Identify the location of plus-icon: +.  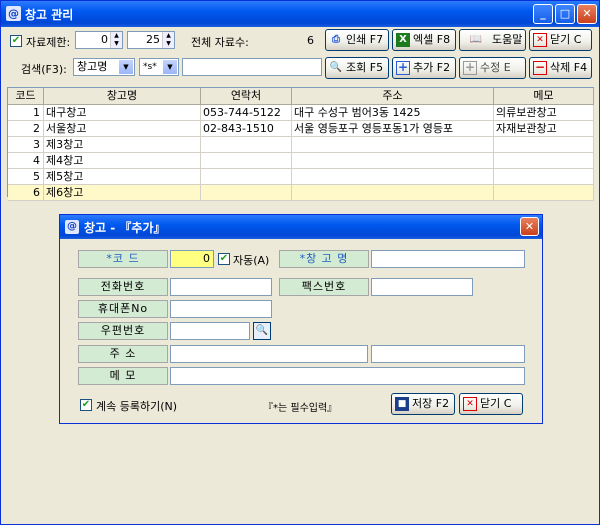
(403, 67).